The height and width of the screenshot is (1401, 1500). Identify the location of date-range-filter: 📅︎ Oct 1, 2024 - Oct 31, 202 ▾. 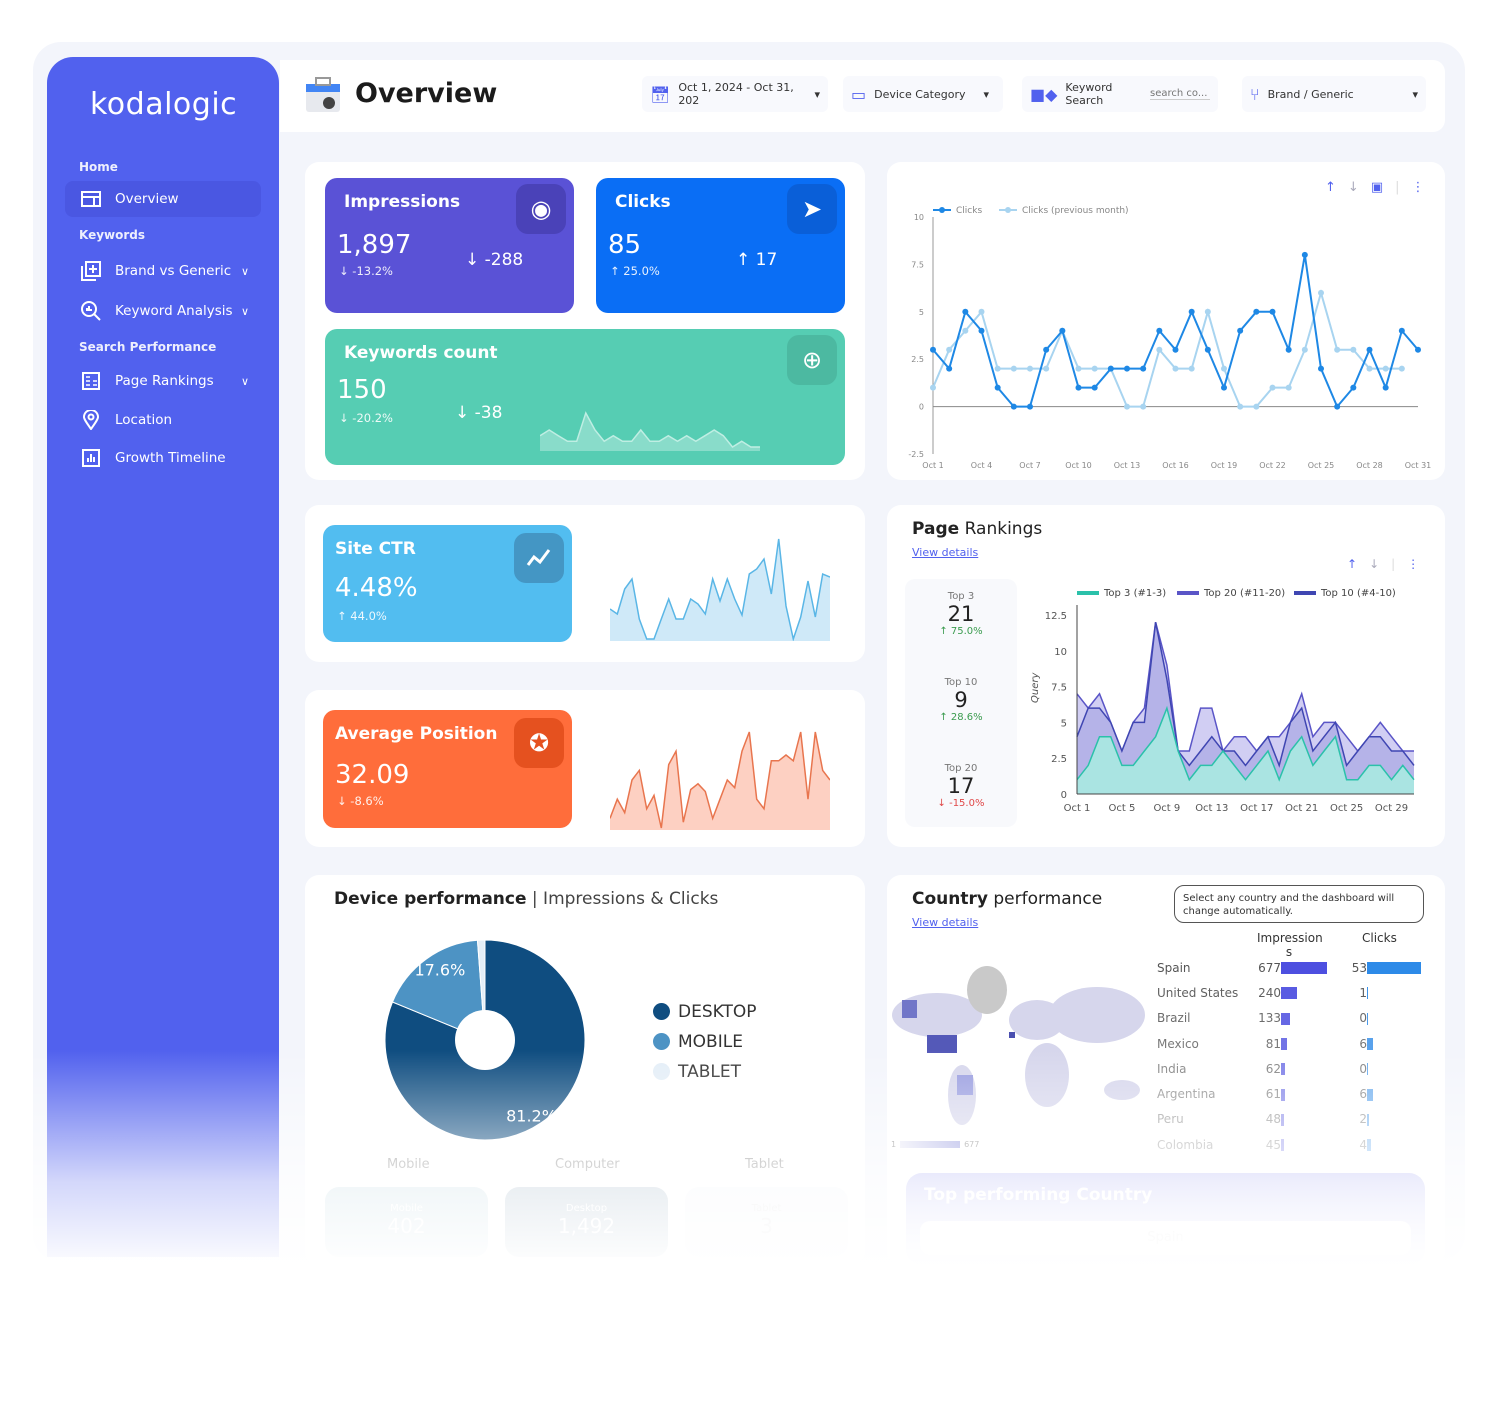
(735, 94).